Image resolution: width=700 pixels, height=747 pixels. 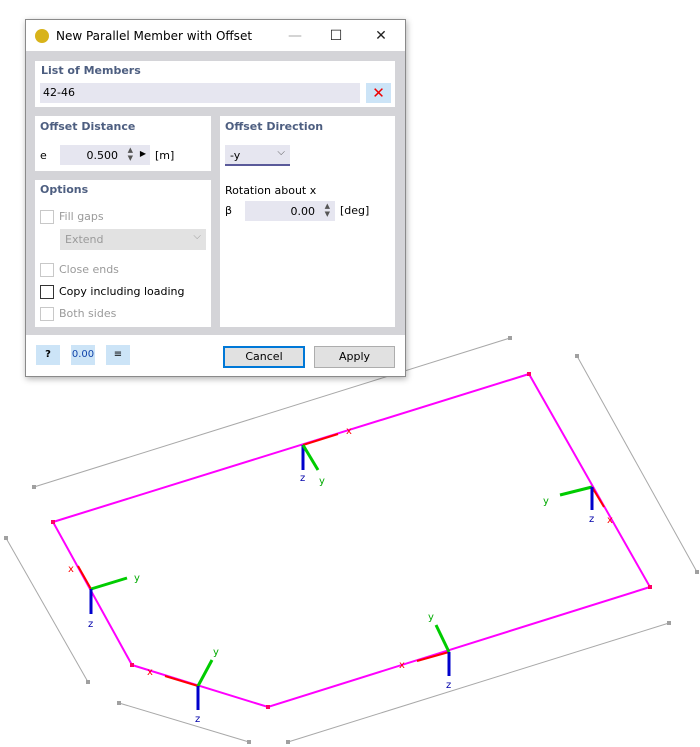 I want to click on fill-gaps-label: Fill gaps, so click(x=81, y=216).